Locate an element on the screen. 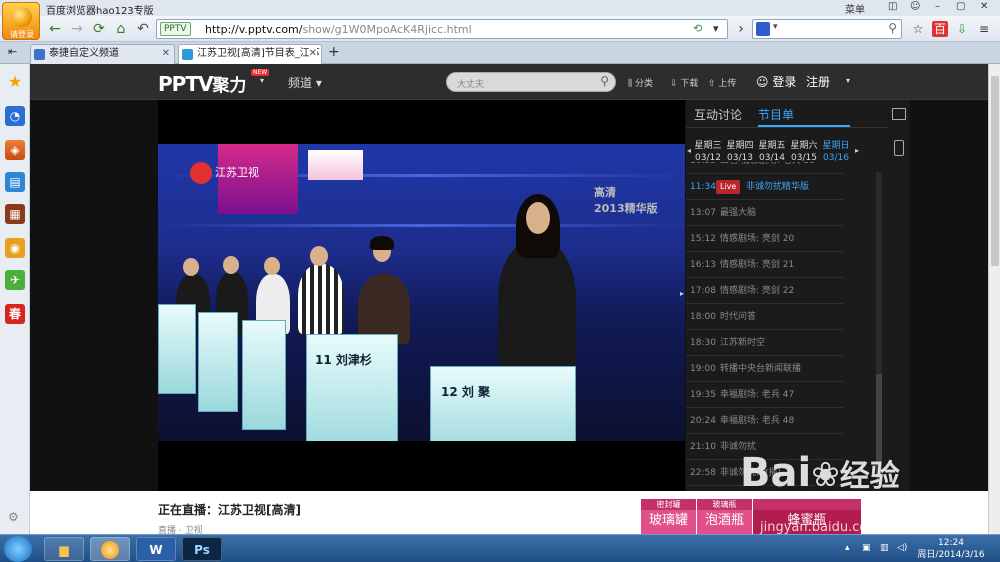 This screenshot has width=1000, height=562. schedule-row: 19:35 幸福剧场: 老兵 47 is located at coordinates (765, 395).